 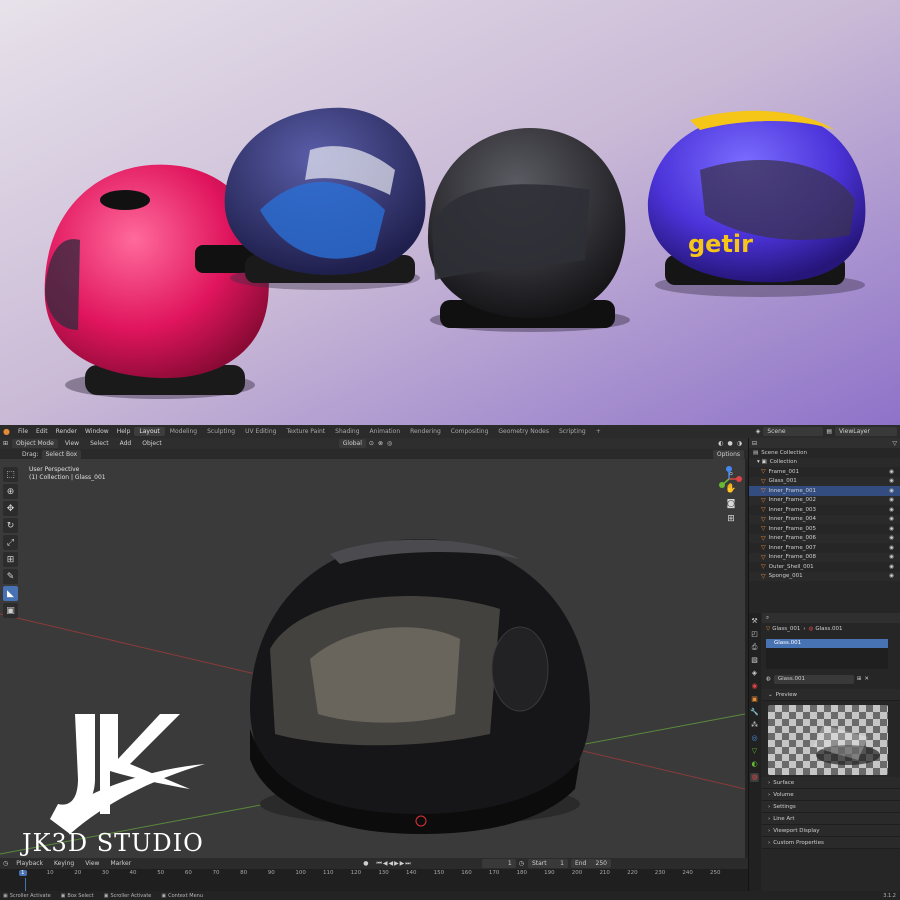 I want to click on outliner-collection: ▾ ▣ Collection, so click(x=824, y=462).